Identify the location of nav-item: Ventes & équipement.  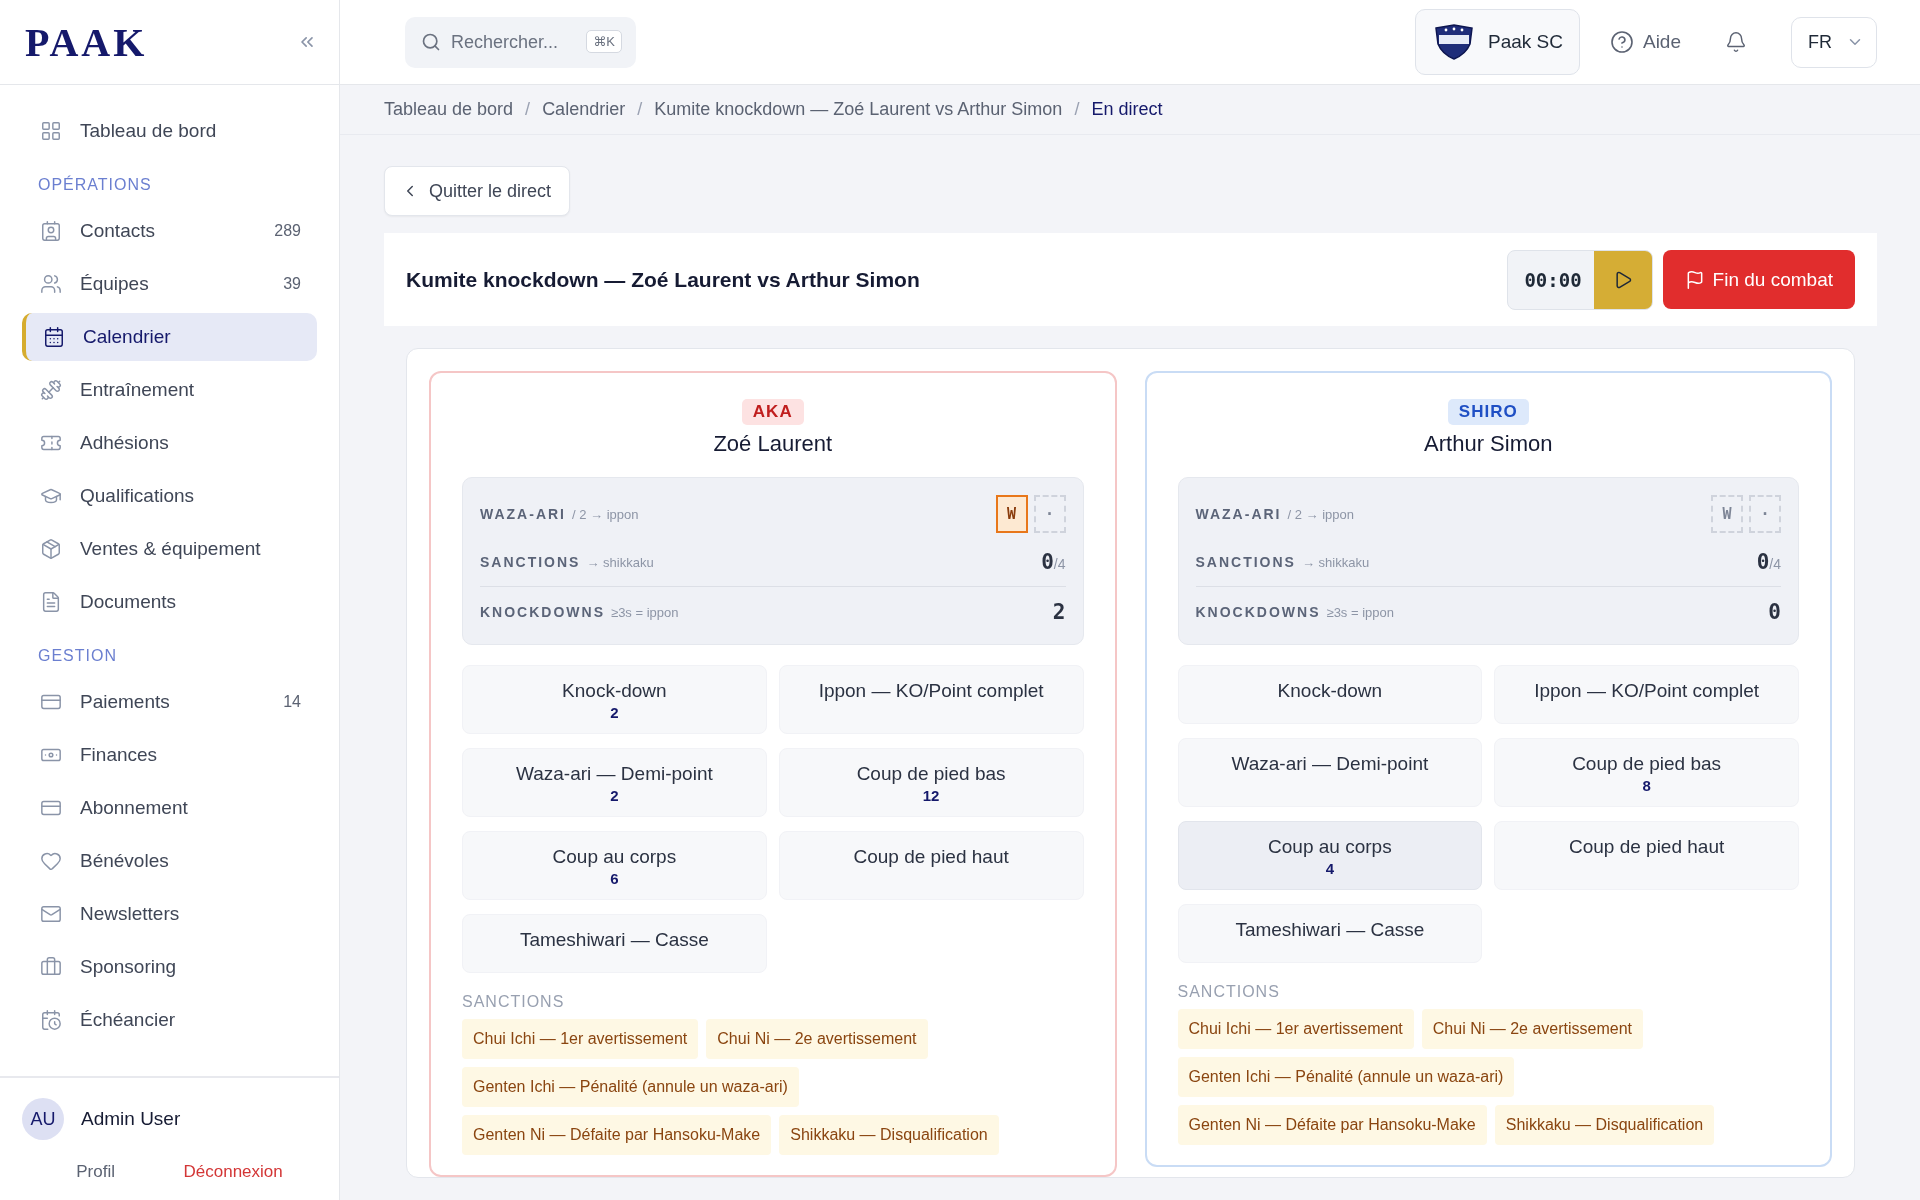
(169, 549).